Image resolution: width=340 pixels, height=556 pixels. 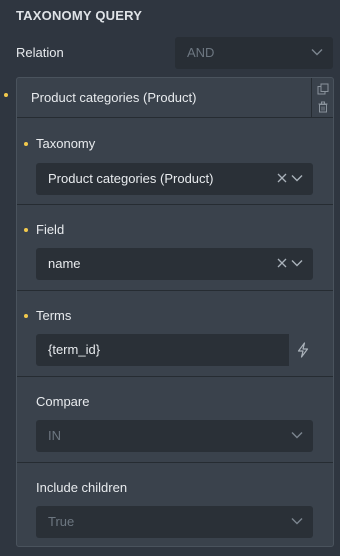 What do you see at coordinates (50, 229) in the screenshot?
I see `field-label: Field` at bounding box center [50, 229].